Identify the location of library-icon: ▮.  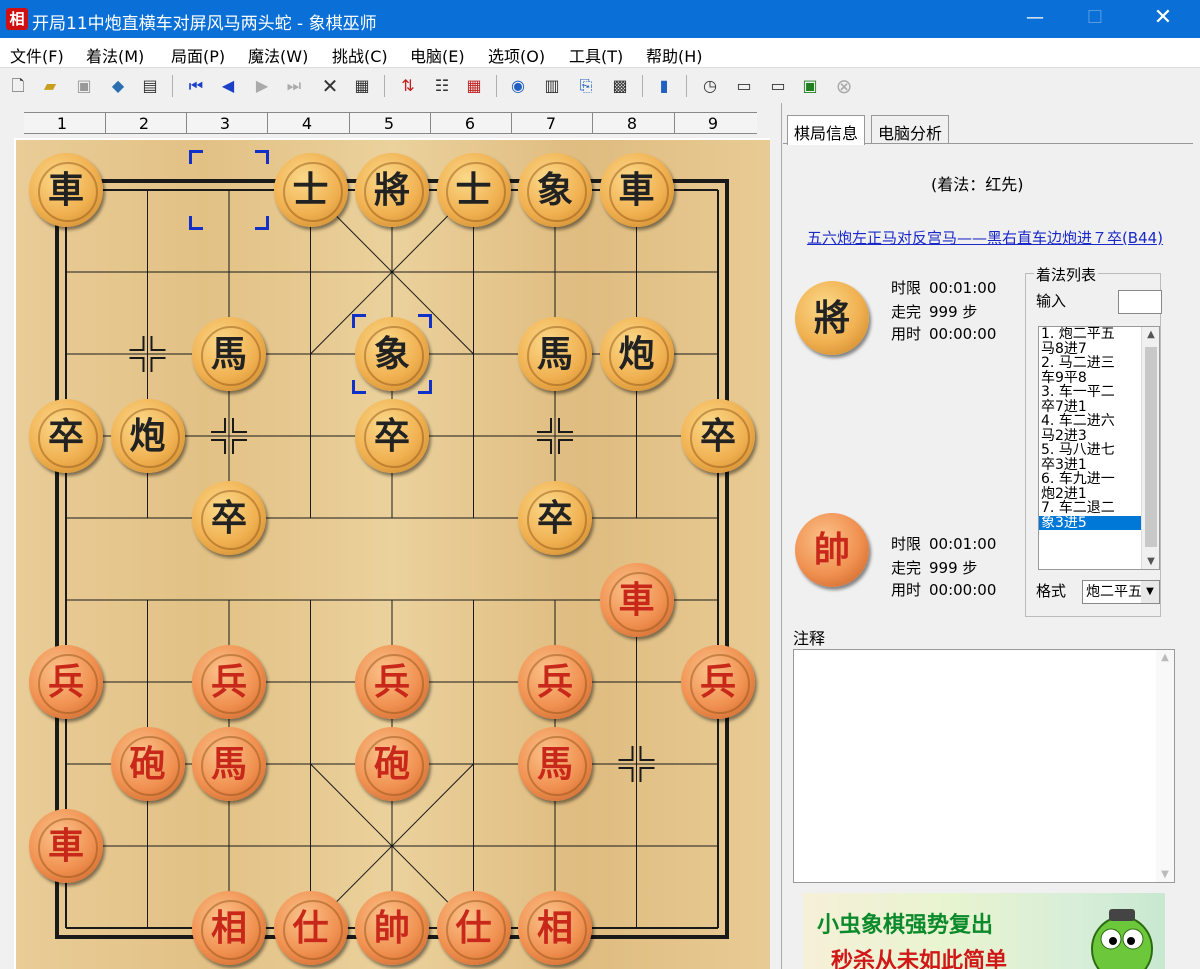
(664, 86).